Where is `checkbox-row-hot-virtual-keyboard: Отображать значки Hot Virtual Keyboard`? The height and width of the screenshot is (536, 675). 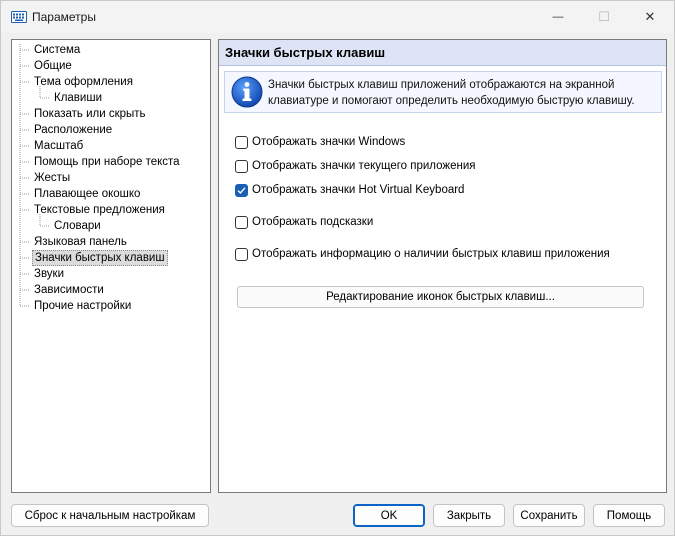 checkbox-row-hot-virtual-keyboard: Отображать значки Hot Virtual Keyboard is located at coordinates (349, 190).